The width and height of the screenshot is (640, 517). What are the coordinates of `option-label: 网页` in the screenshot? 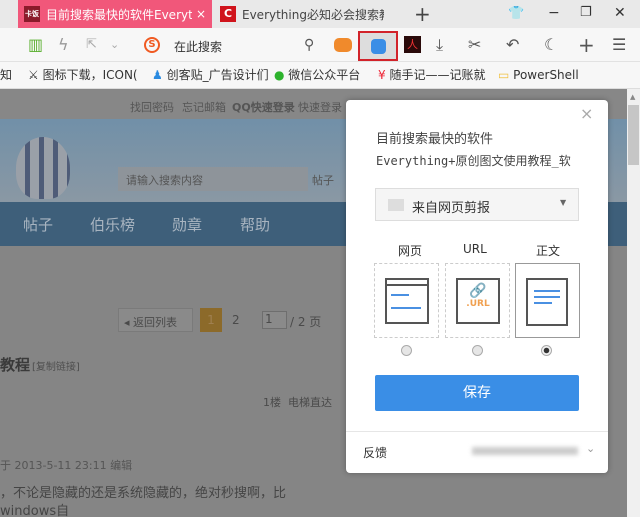 It's located at (410, 251).